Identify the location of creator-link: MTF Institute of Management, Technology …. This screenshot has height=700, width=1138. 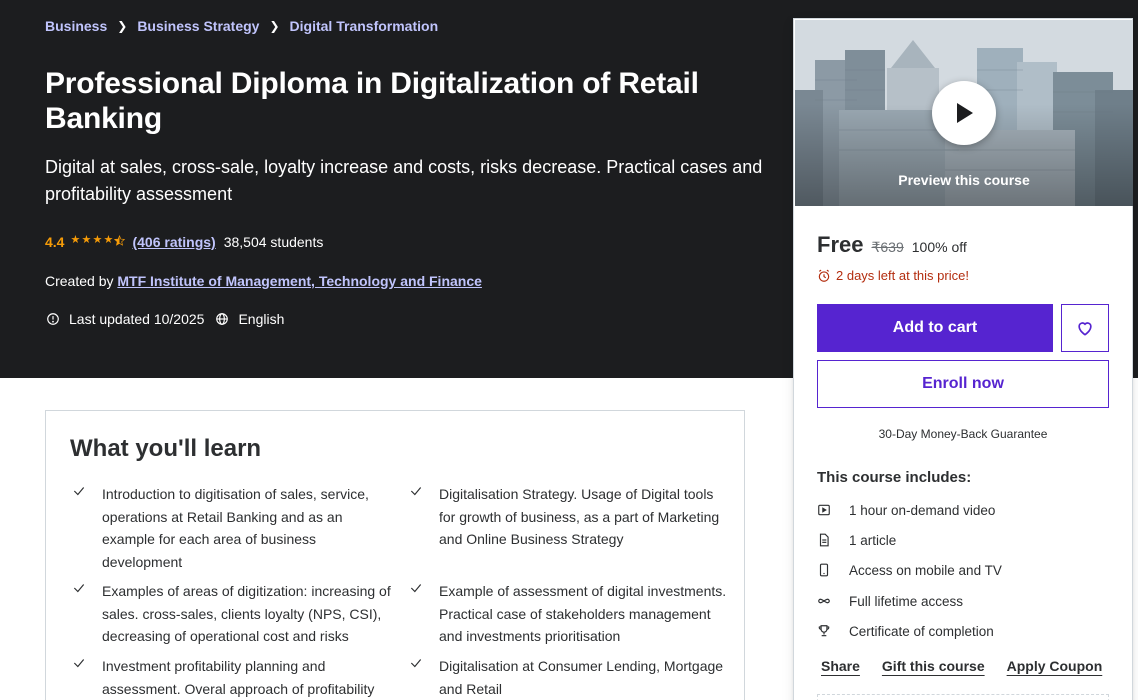
(299, 281).